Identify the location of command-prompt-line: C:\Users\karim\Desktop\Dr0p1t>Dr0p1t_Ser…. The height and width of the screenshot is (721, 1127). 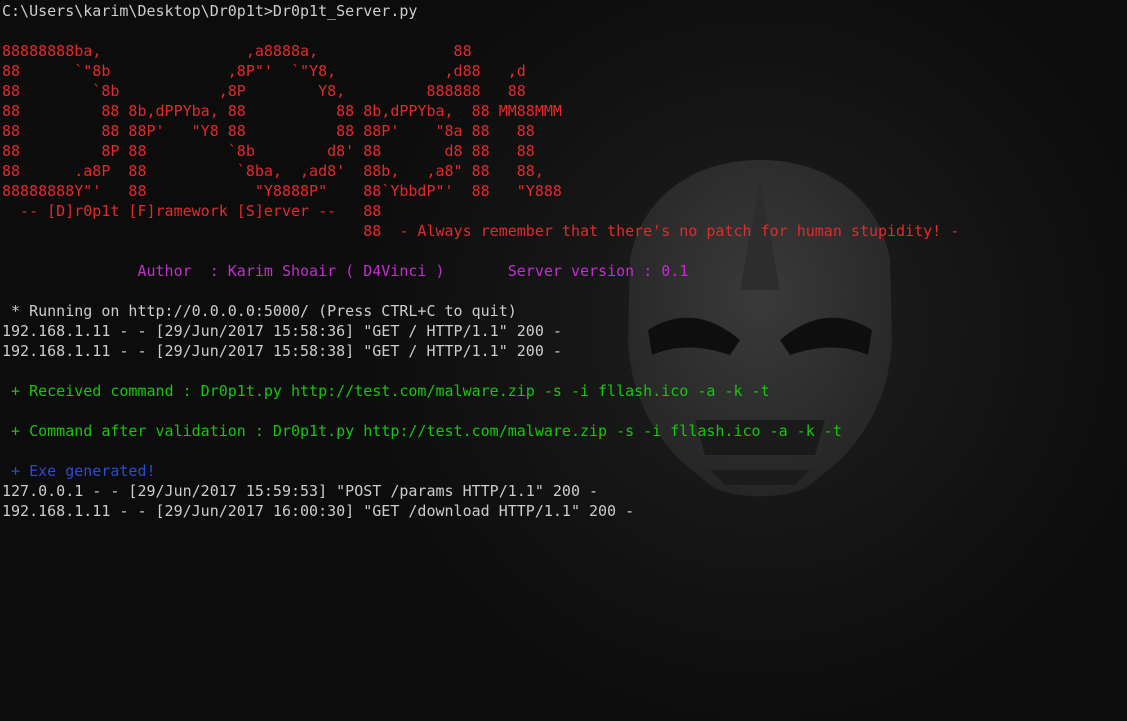
(210, 11).